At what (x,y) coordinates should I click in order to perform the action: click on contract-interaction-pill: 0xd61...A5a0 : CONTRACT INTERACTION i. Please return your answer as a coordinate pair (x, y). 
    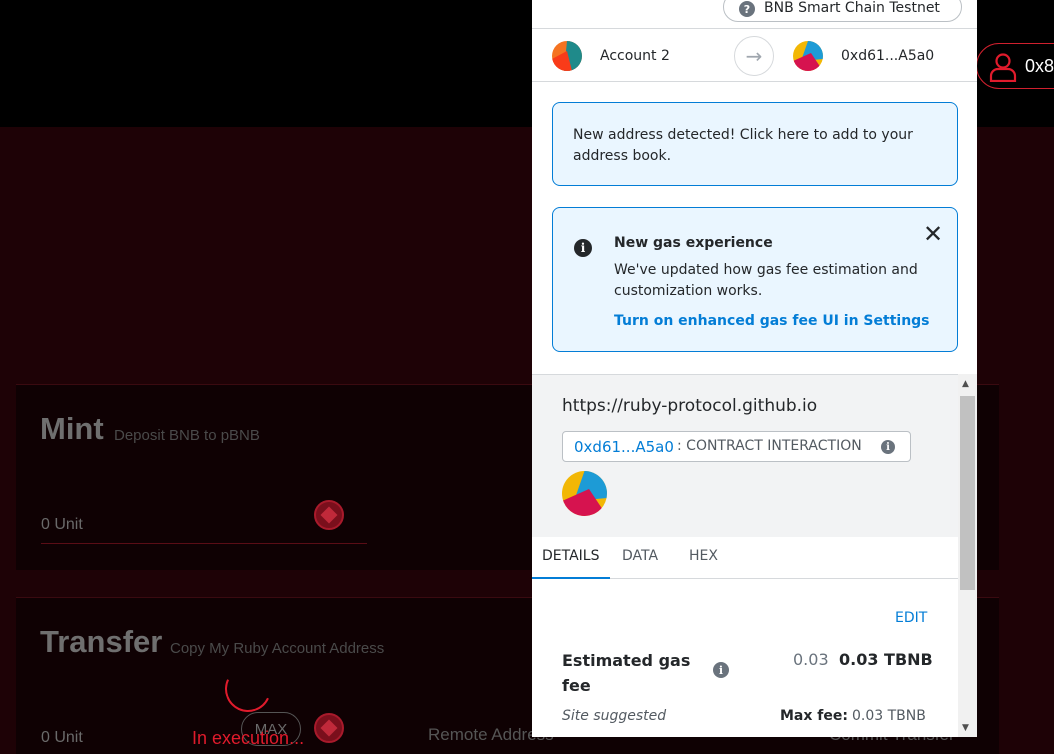
    Looking at the image, I should click on (736, 446).